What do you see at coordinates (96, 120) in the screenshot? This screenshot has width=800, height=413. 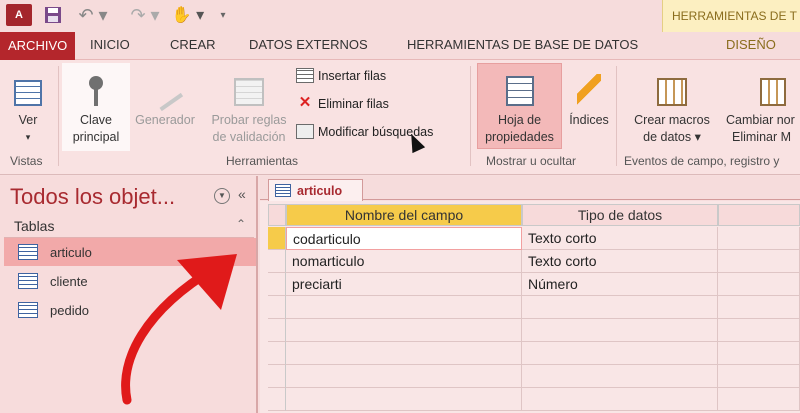 I see `primary-key-label-1: Clave` at bounding box center [96, 120].